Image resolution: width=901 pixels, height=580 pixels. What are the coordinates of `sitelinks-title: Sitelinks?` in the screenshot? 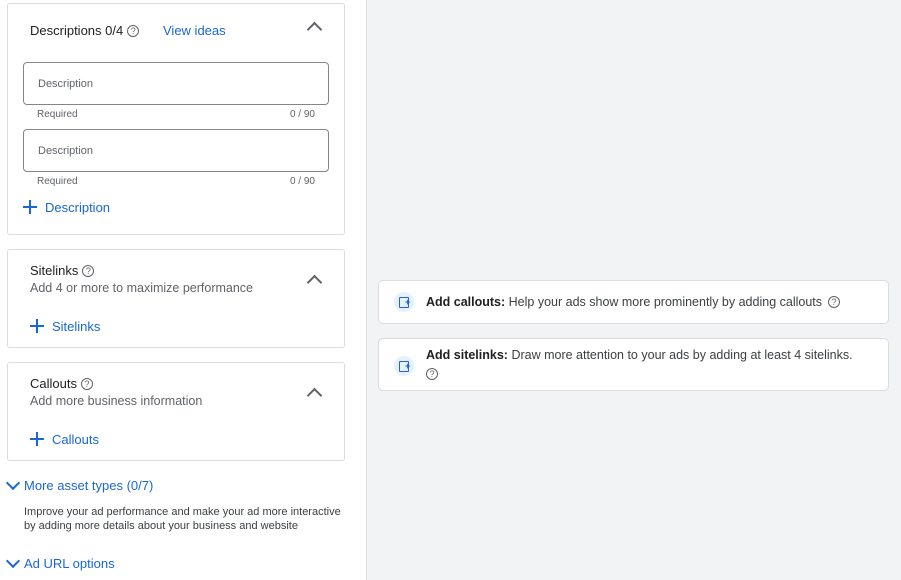 It's located at (62, 270).